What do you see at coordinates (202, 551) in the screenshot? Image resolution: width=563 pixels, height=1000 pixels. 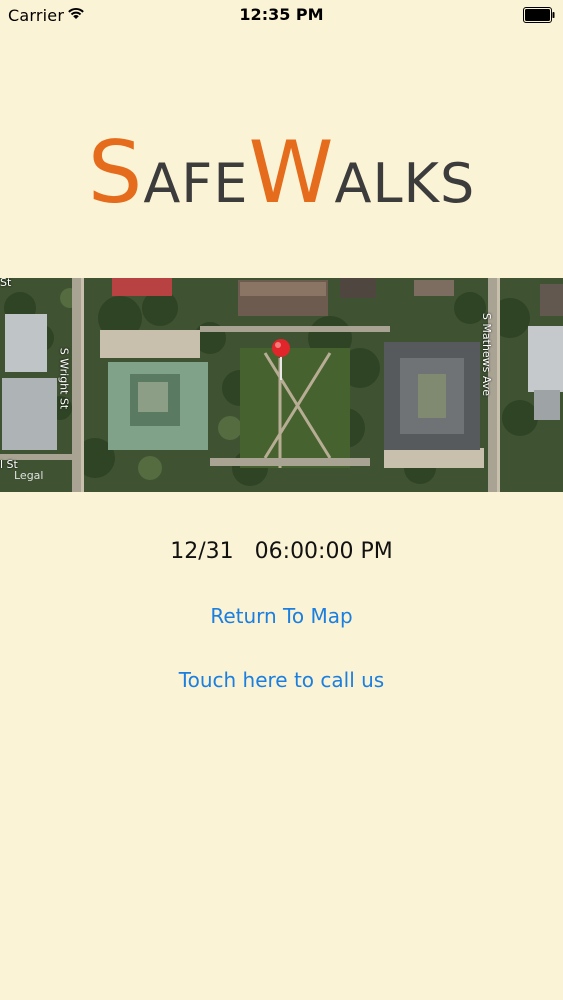 I see `walk-date: 12/31` at bounding box center [202, 551].